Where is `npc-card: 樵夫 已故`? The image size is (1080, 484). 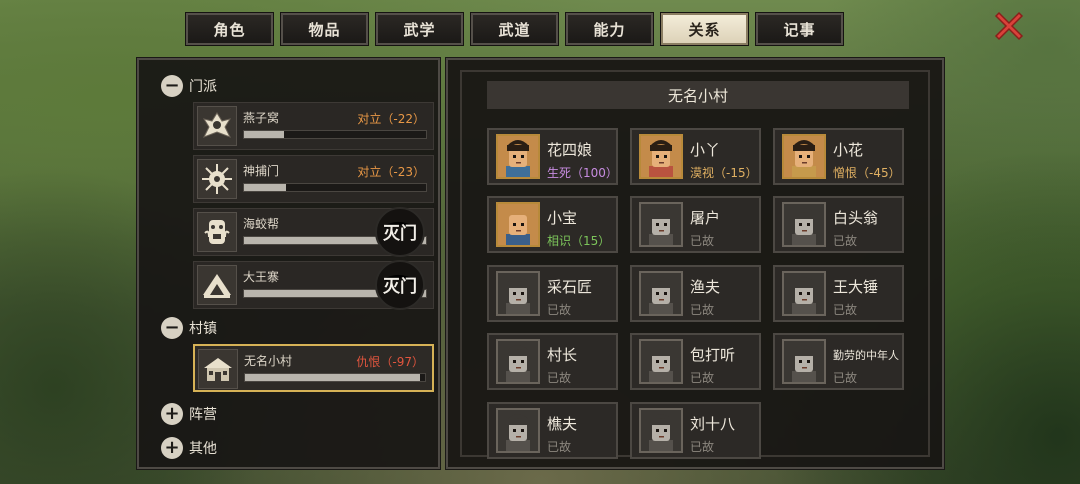
npc-card: 樵夫 已故 is located at coordinates (552, 430).